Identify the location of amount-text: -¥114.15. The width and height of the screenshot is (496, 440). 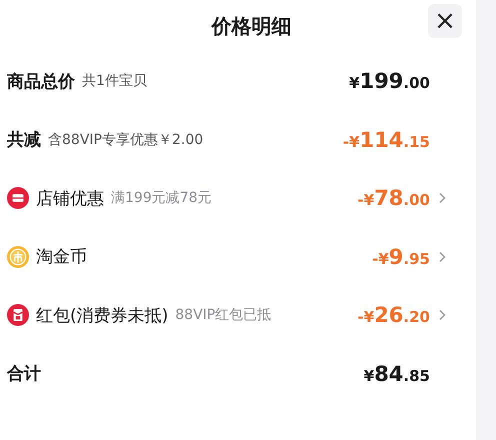
(386, 140).